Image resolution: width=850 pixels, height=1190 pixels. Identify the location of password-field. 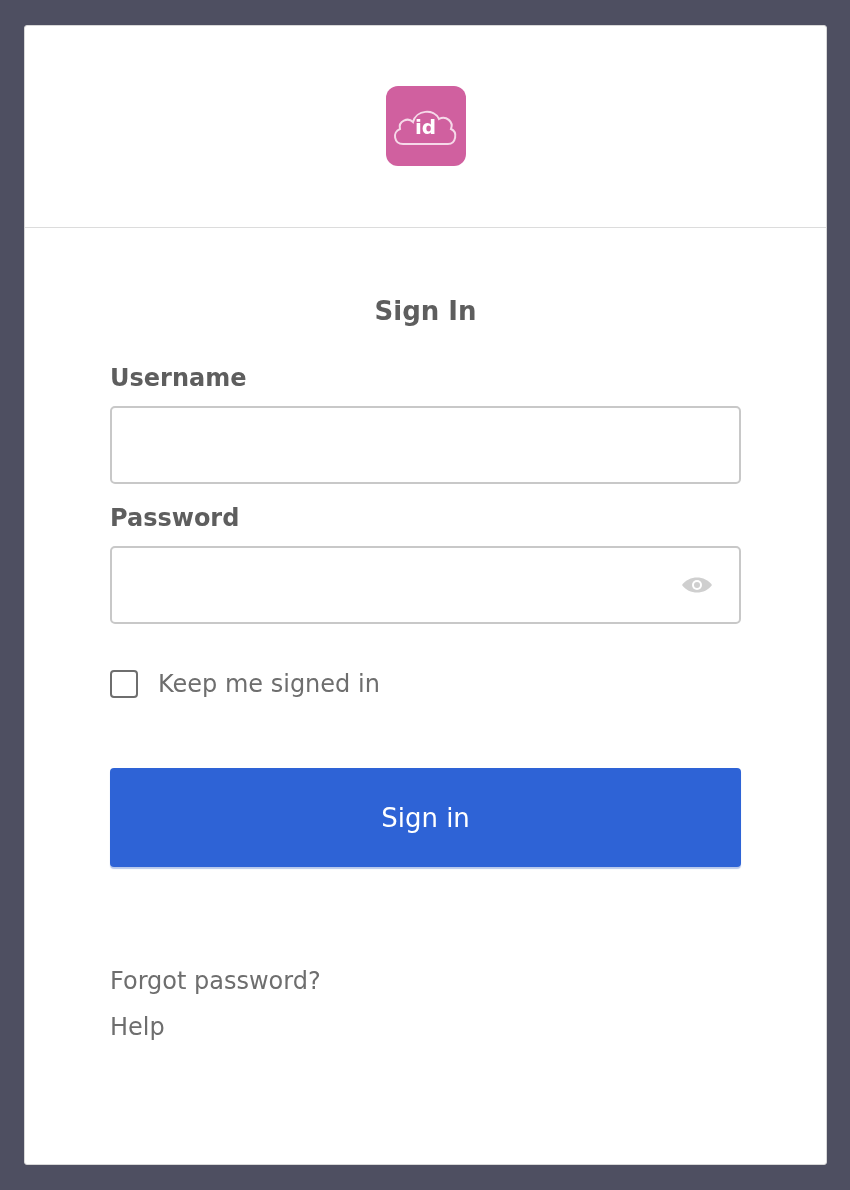
(425, 585).